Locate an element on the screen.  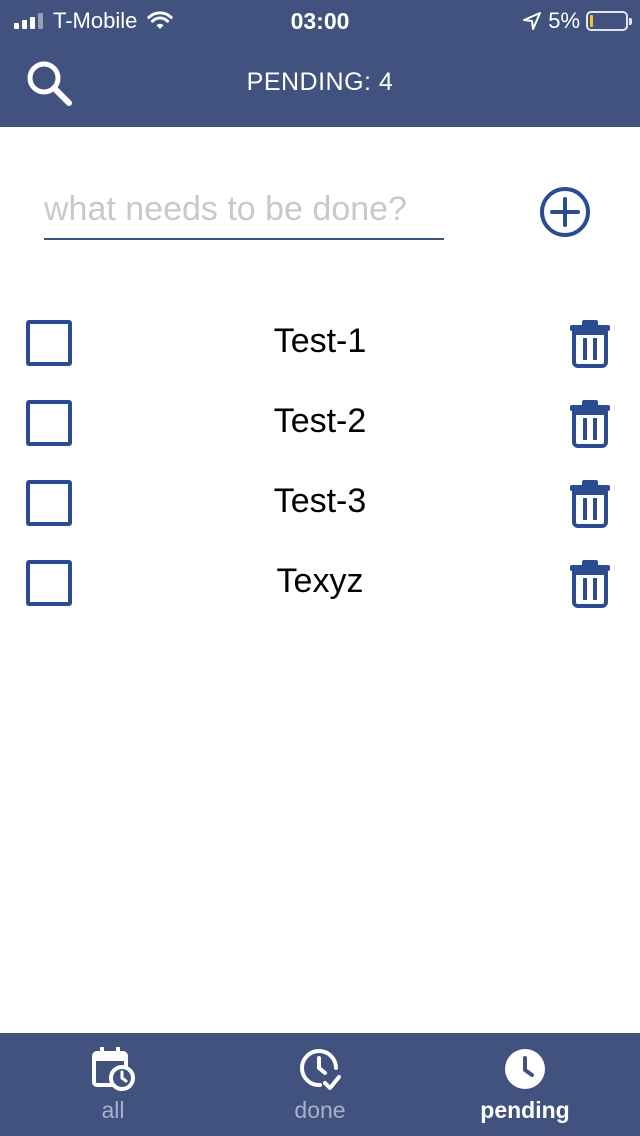
todo-text: Test-2 is located at coordinates (320, 421).